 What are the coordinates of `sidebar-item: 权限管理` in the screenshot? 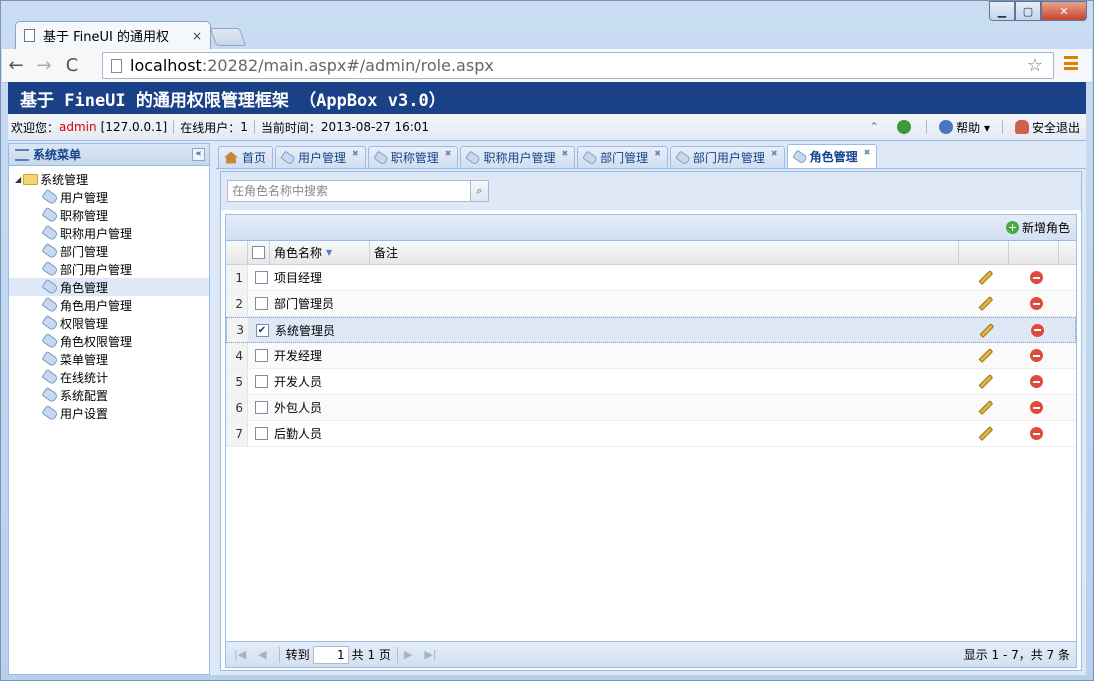 It's located at (109, 323).